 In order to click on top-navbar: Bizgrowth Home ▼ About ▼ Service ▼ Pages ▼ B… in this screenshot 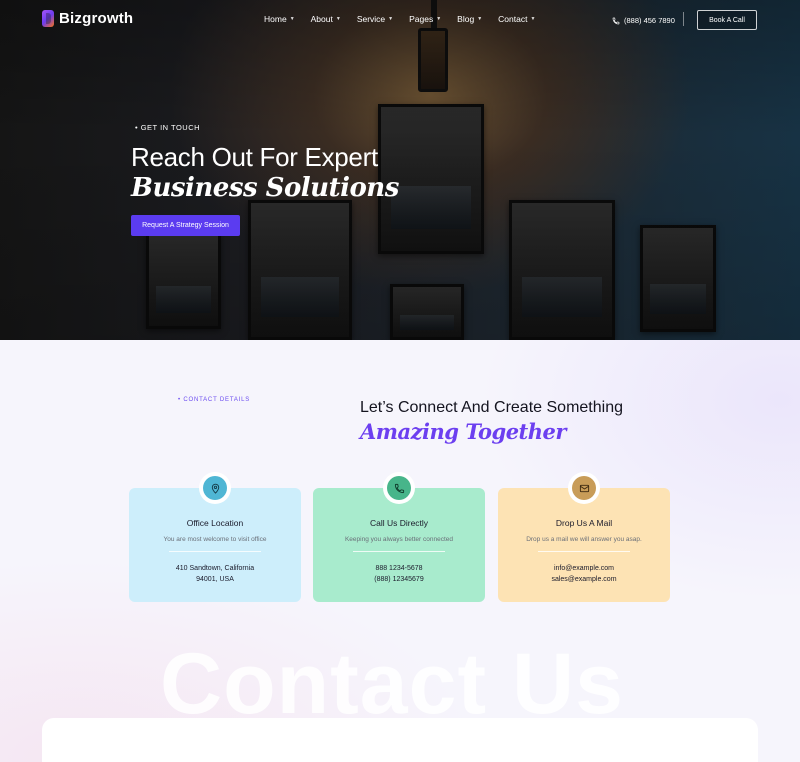, I will do `click(400, 20)`.